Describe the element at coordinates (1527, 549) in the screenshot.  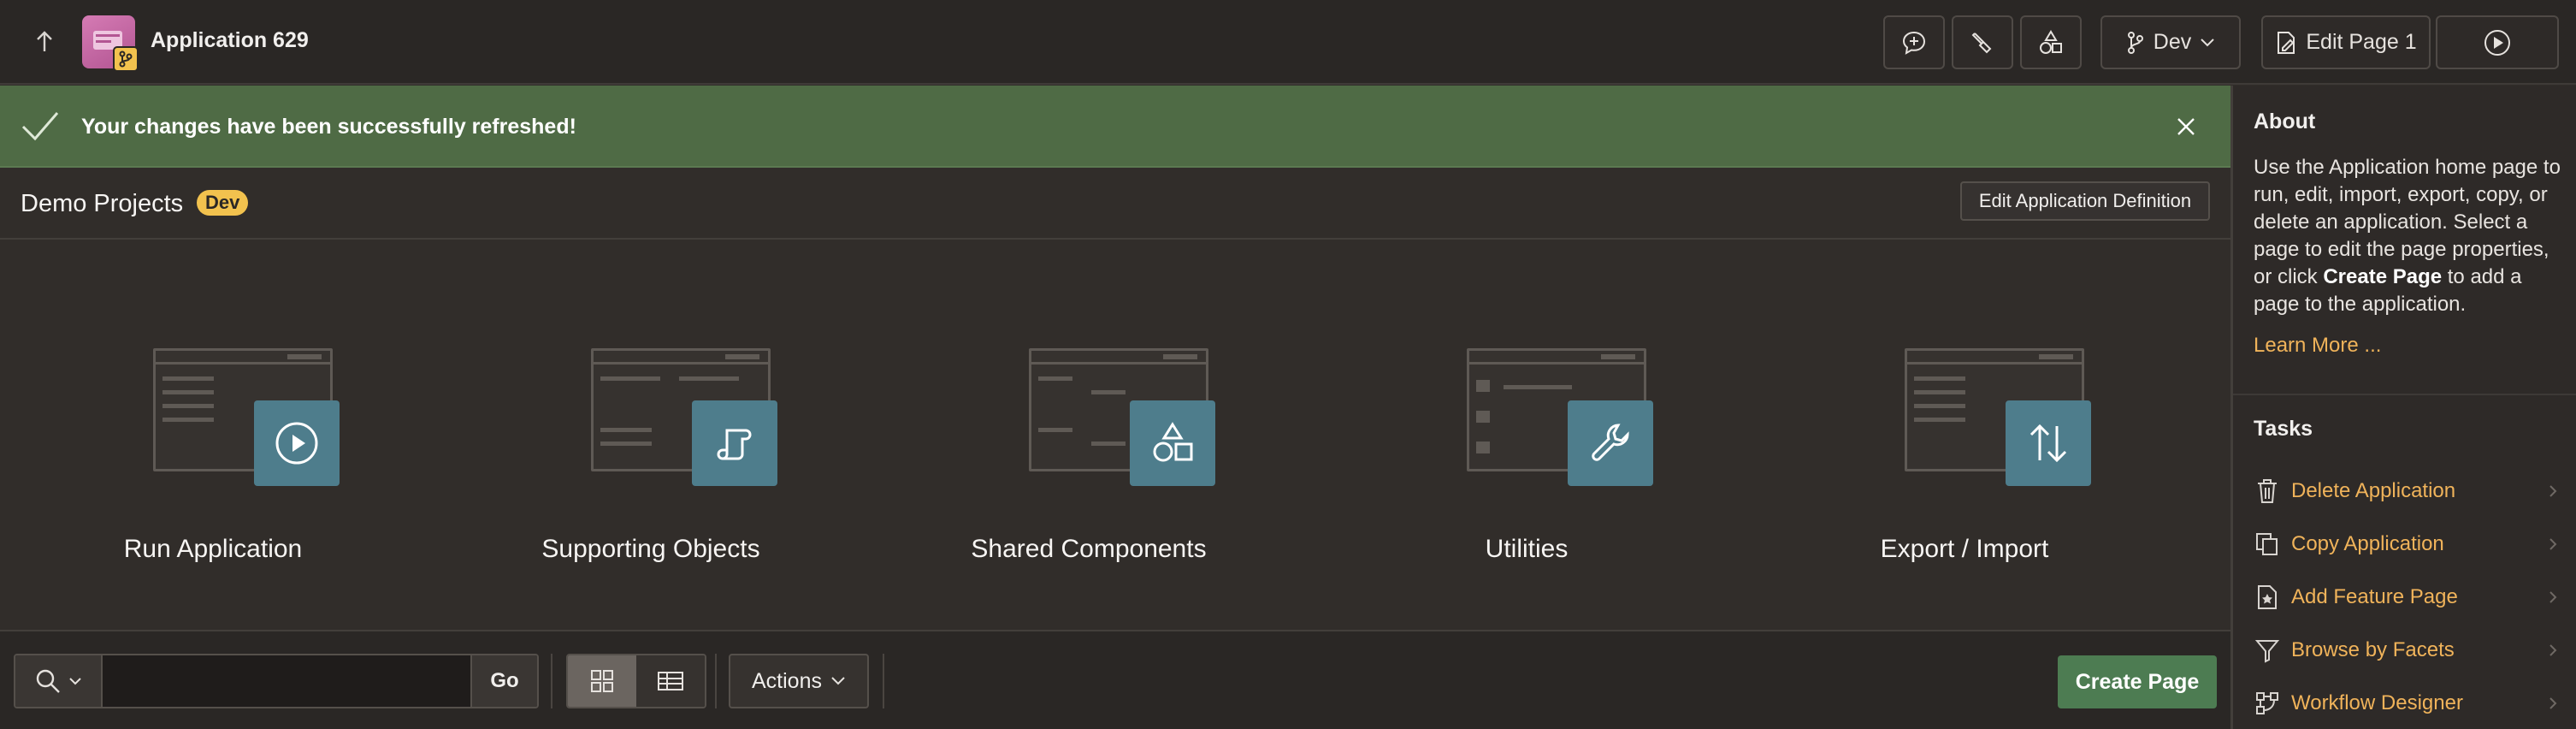
I see `tile-label: Utilities` at that location.